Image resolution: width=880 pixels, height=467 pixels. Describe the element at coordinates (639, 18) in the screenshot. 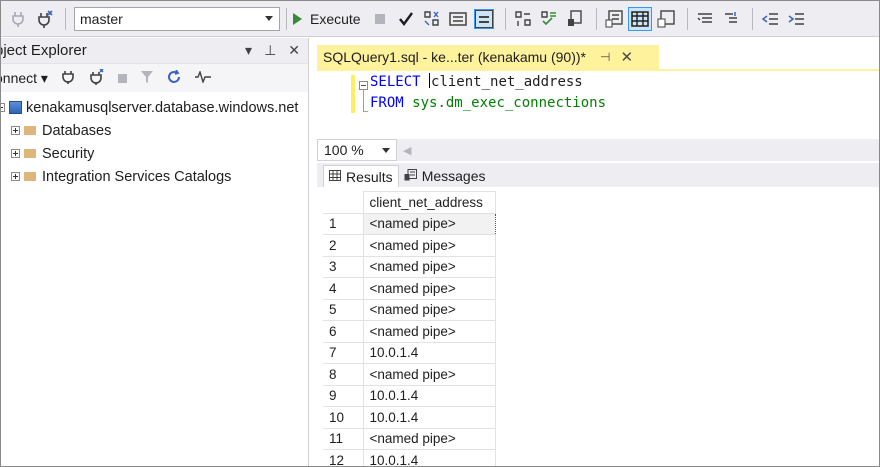

I see `results-to-grid-icon` at that location.